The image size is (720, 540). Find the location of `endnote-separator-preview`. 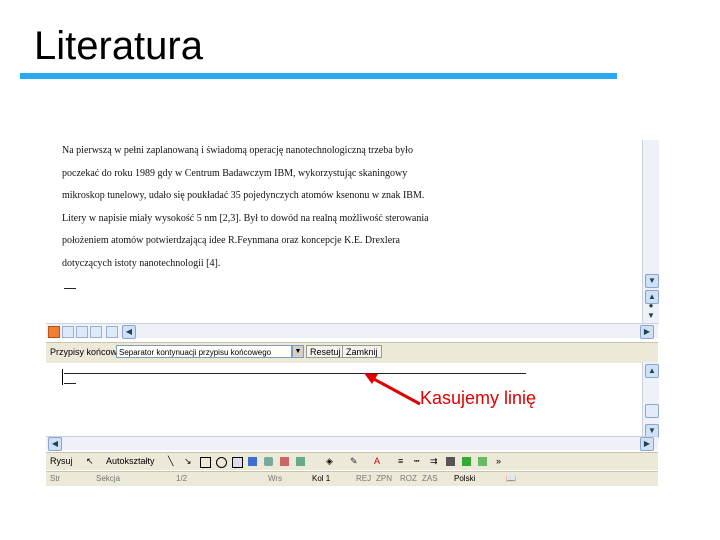

endnote-separator-preview is located at coordinates (70, 288).